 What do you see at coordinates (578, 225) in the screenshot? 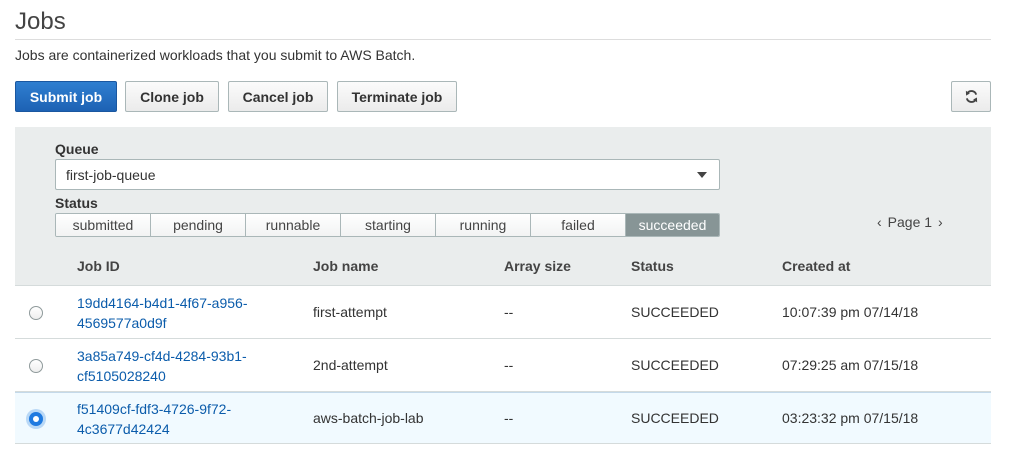
I see `status-failed: failed` at bounding box center [578, 225].